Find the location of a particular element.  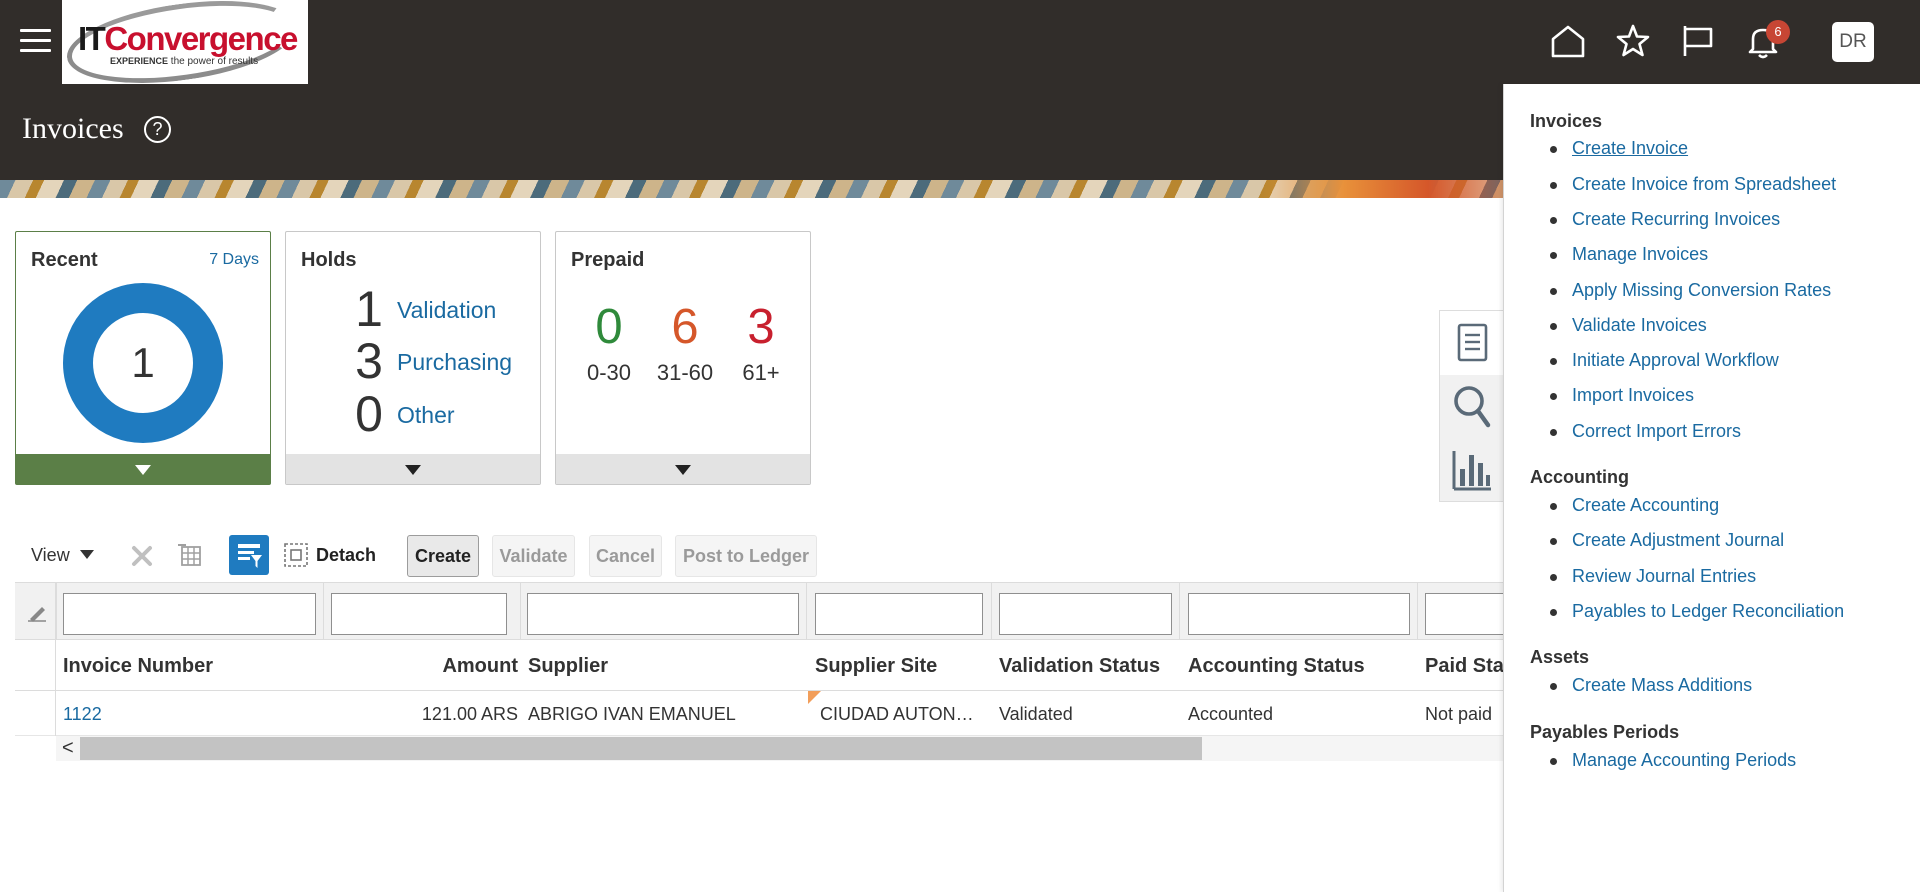

hold-row-validation: 1 Validation is located at coordinates (438, 309).